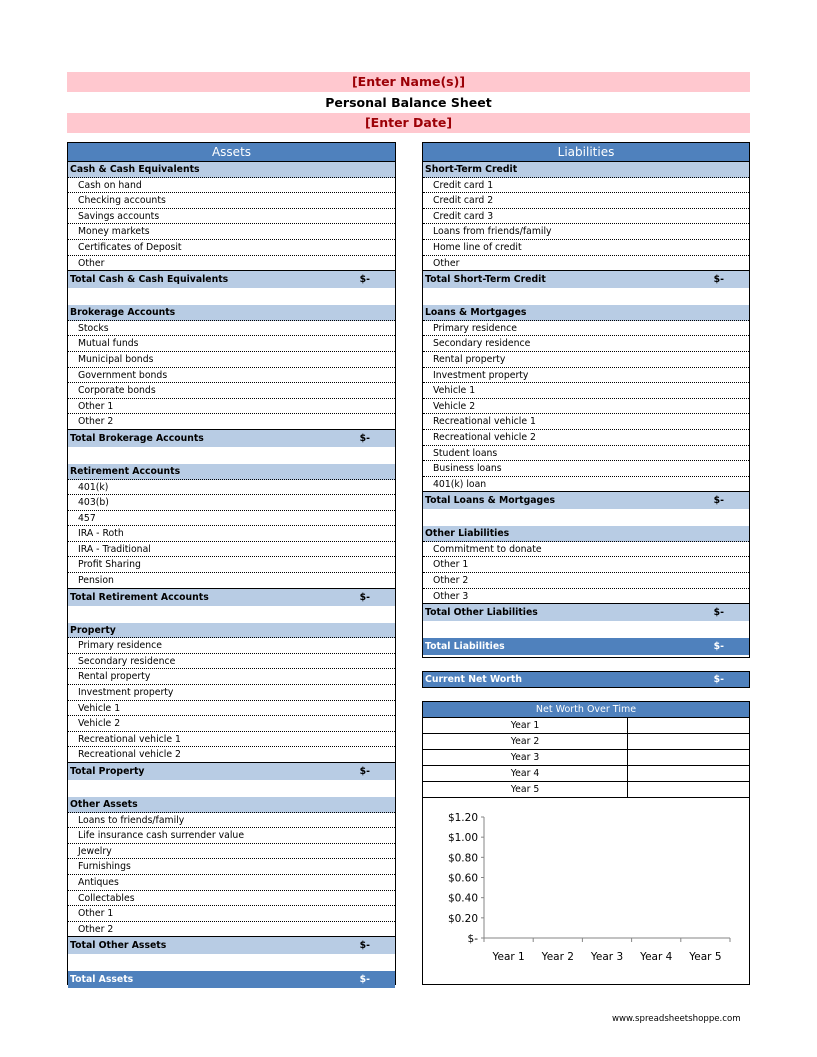 This screenshot has width=817, height=1057. I want to click on line-item-401-k-loan: 401(k) loan, so click(586, 485).